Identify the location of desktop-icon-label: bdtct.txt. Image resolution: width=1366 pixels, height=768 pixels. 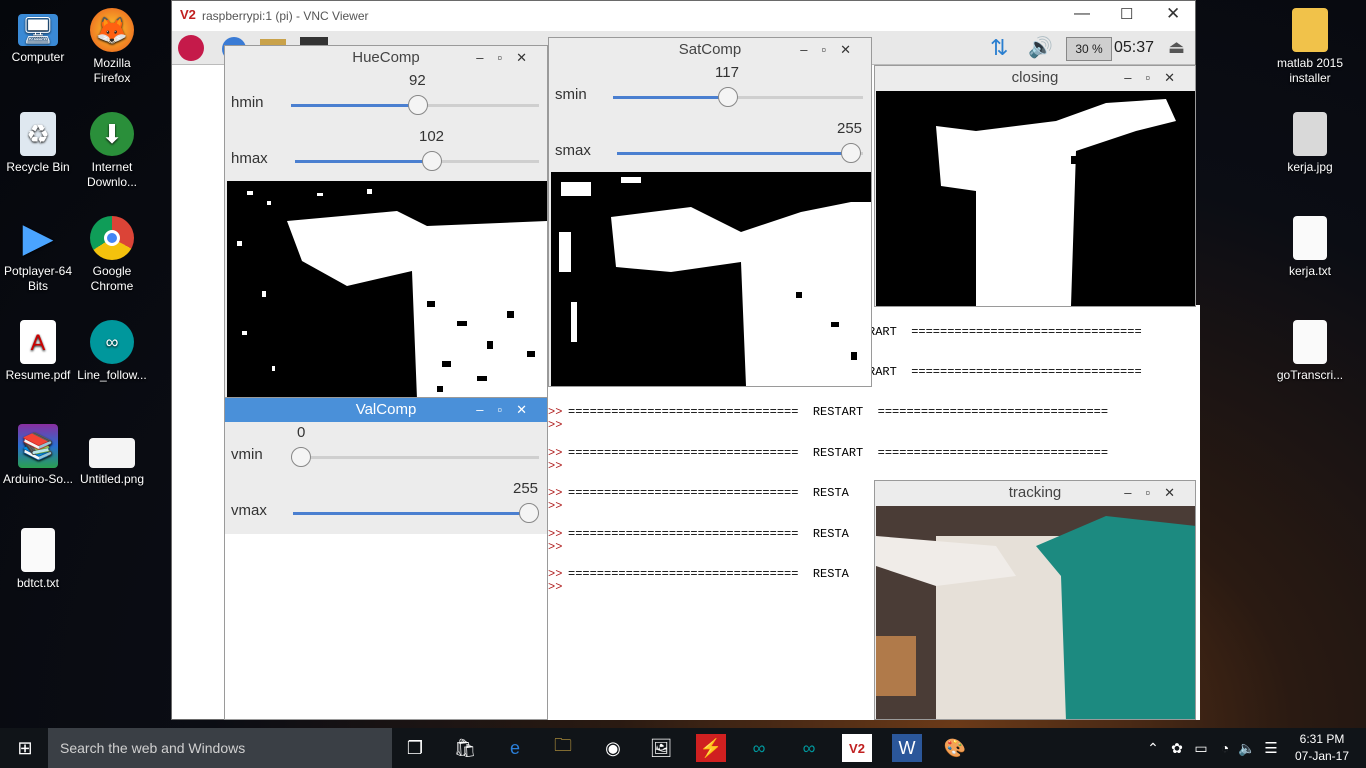
(38, 583).